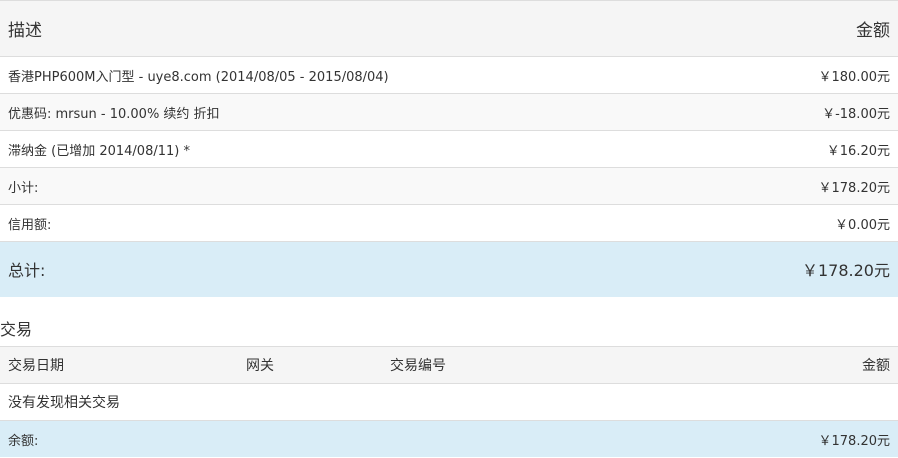 The width and height of the screenshot is (898, 458). What do you see at coordinates (799, 269) in the screenshot?
I see `total-amount: ￥178.20元` at bounding box center [799, 269].